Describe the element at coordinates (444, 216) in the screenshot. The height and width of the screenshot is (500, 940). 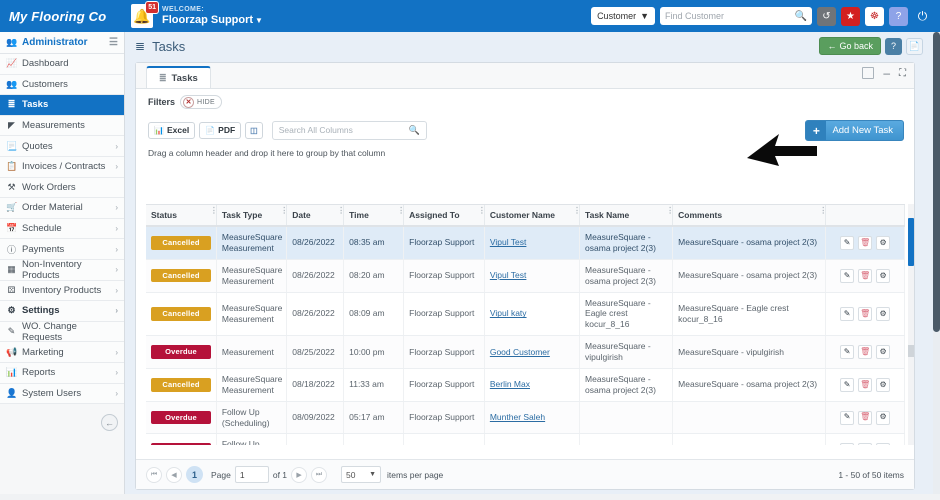
I see `grid-column-header: Assigned To ⋮` at that location.